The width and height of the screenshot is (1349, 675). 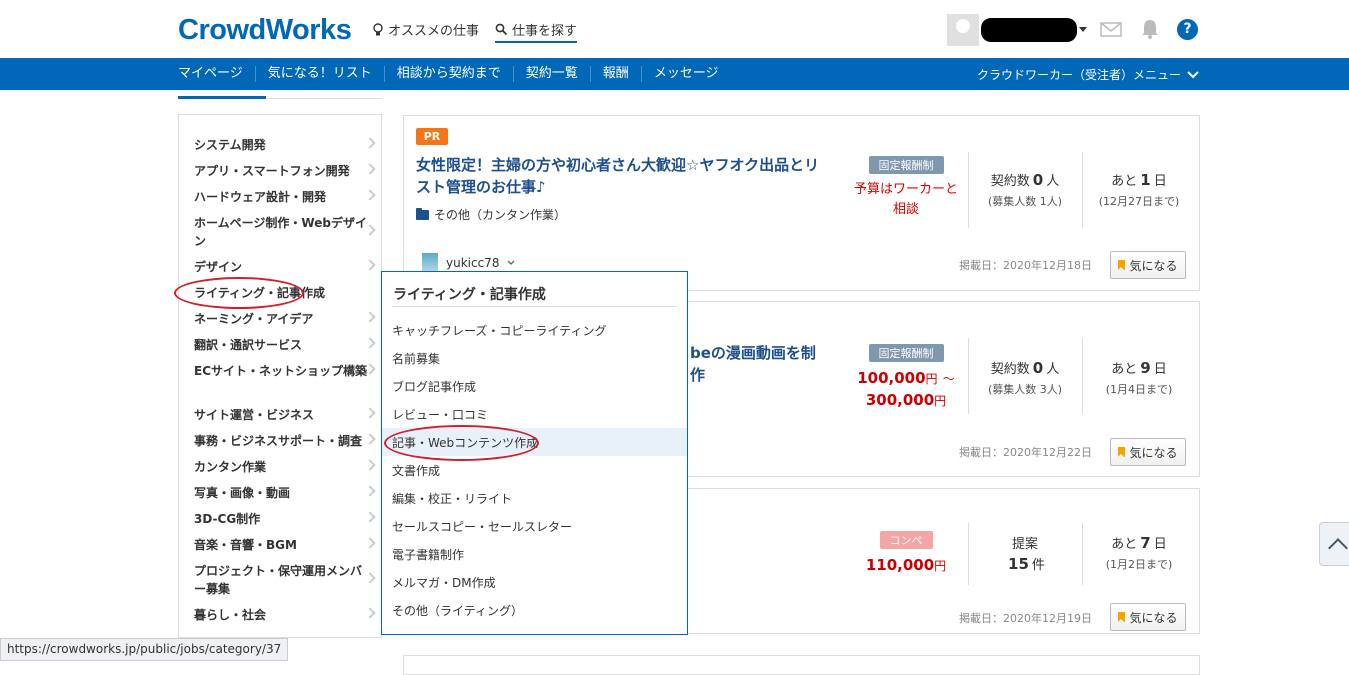 I want to click on nav-mypage: マイページ, so click(x=216, y=74).